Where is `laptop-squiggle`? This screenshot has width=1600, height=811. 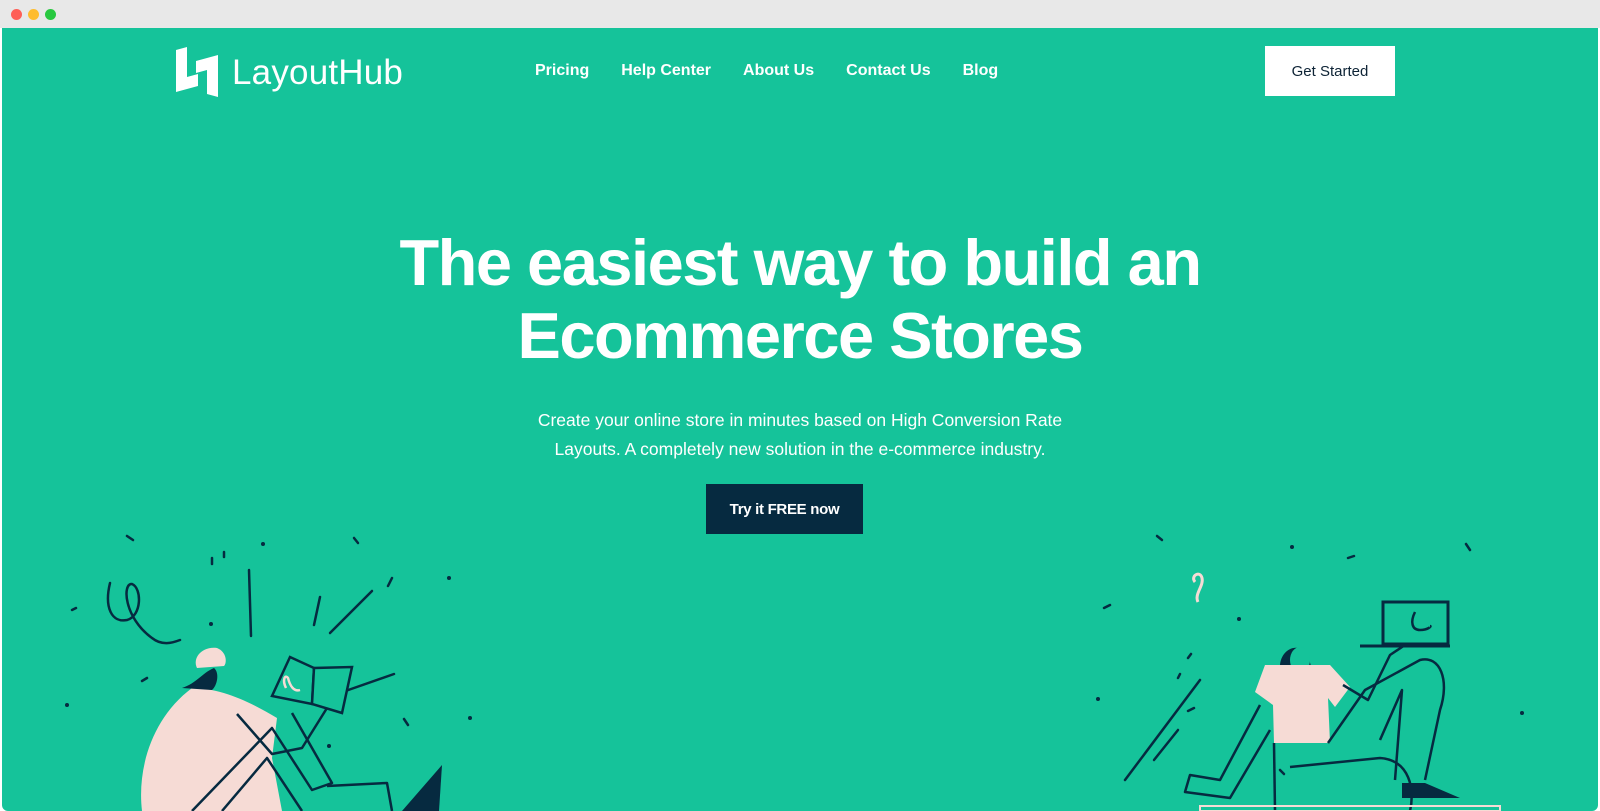
laptop-squiggle is located at coordinates (1421, 621).